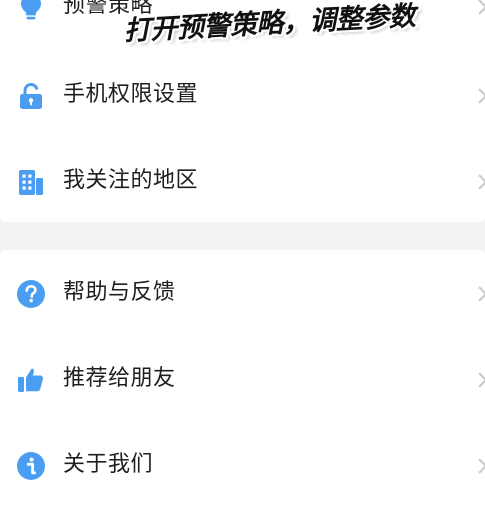 Image resolution: width=485 pixels, height=505 pixels. What do you see at coordinates (242, 293) in the screenshot?
I see `menu-item-help-feedback: 帮助与反馈` at bounding box center [242, 293].